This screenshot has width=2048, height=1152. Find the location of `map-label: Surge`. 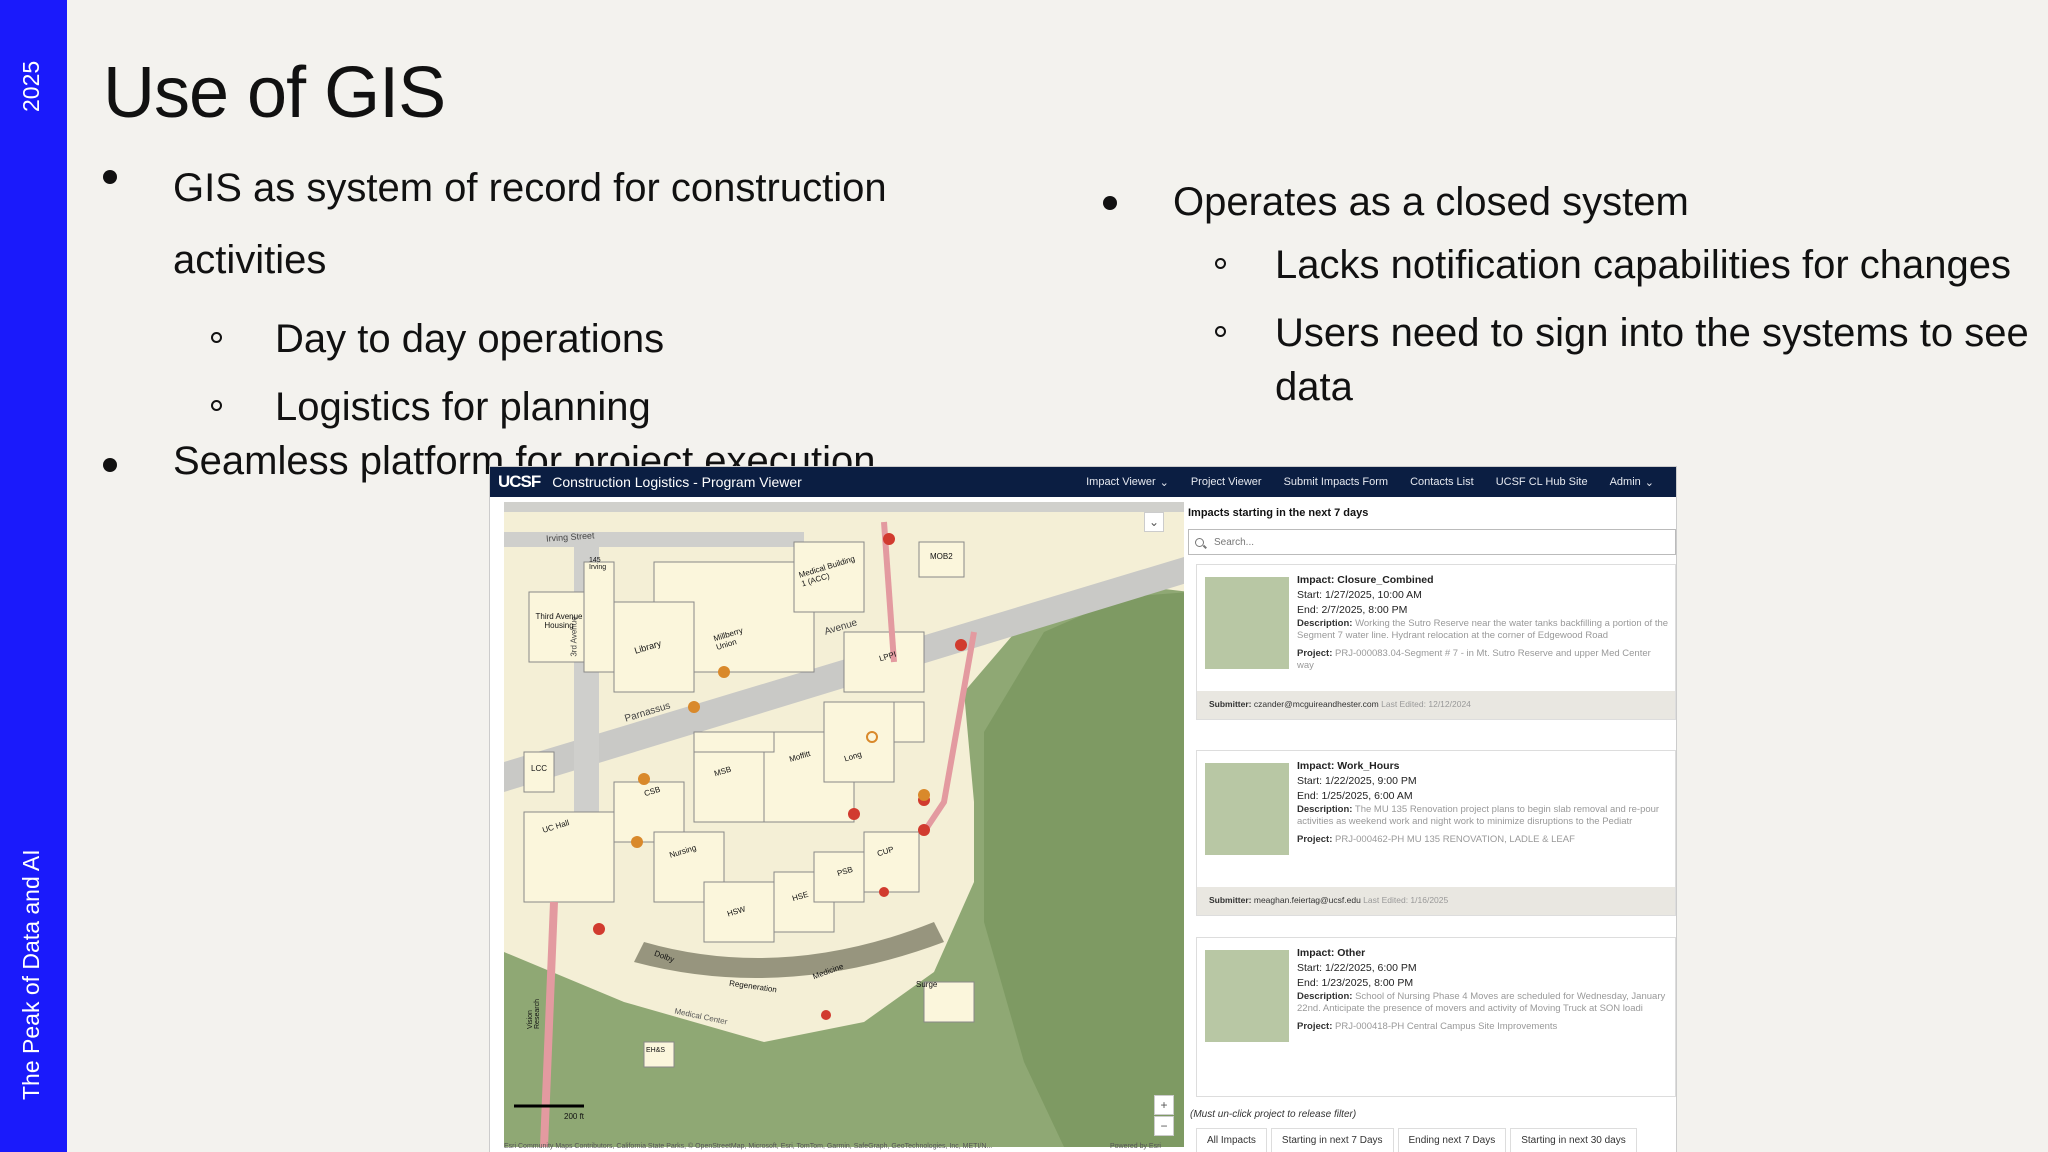

map-label: Surge is located at coordinates (927, 984).